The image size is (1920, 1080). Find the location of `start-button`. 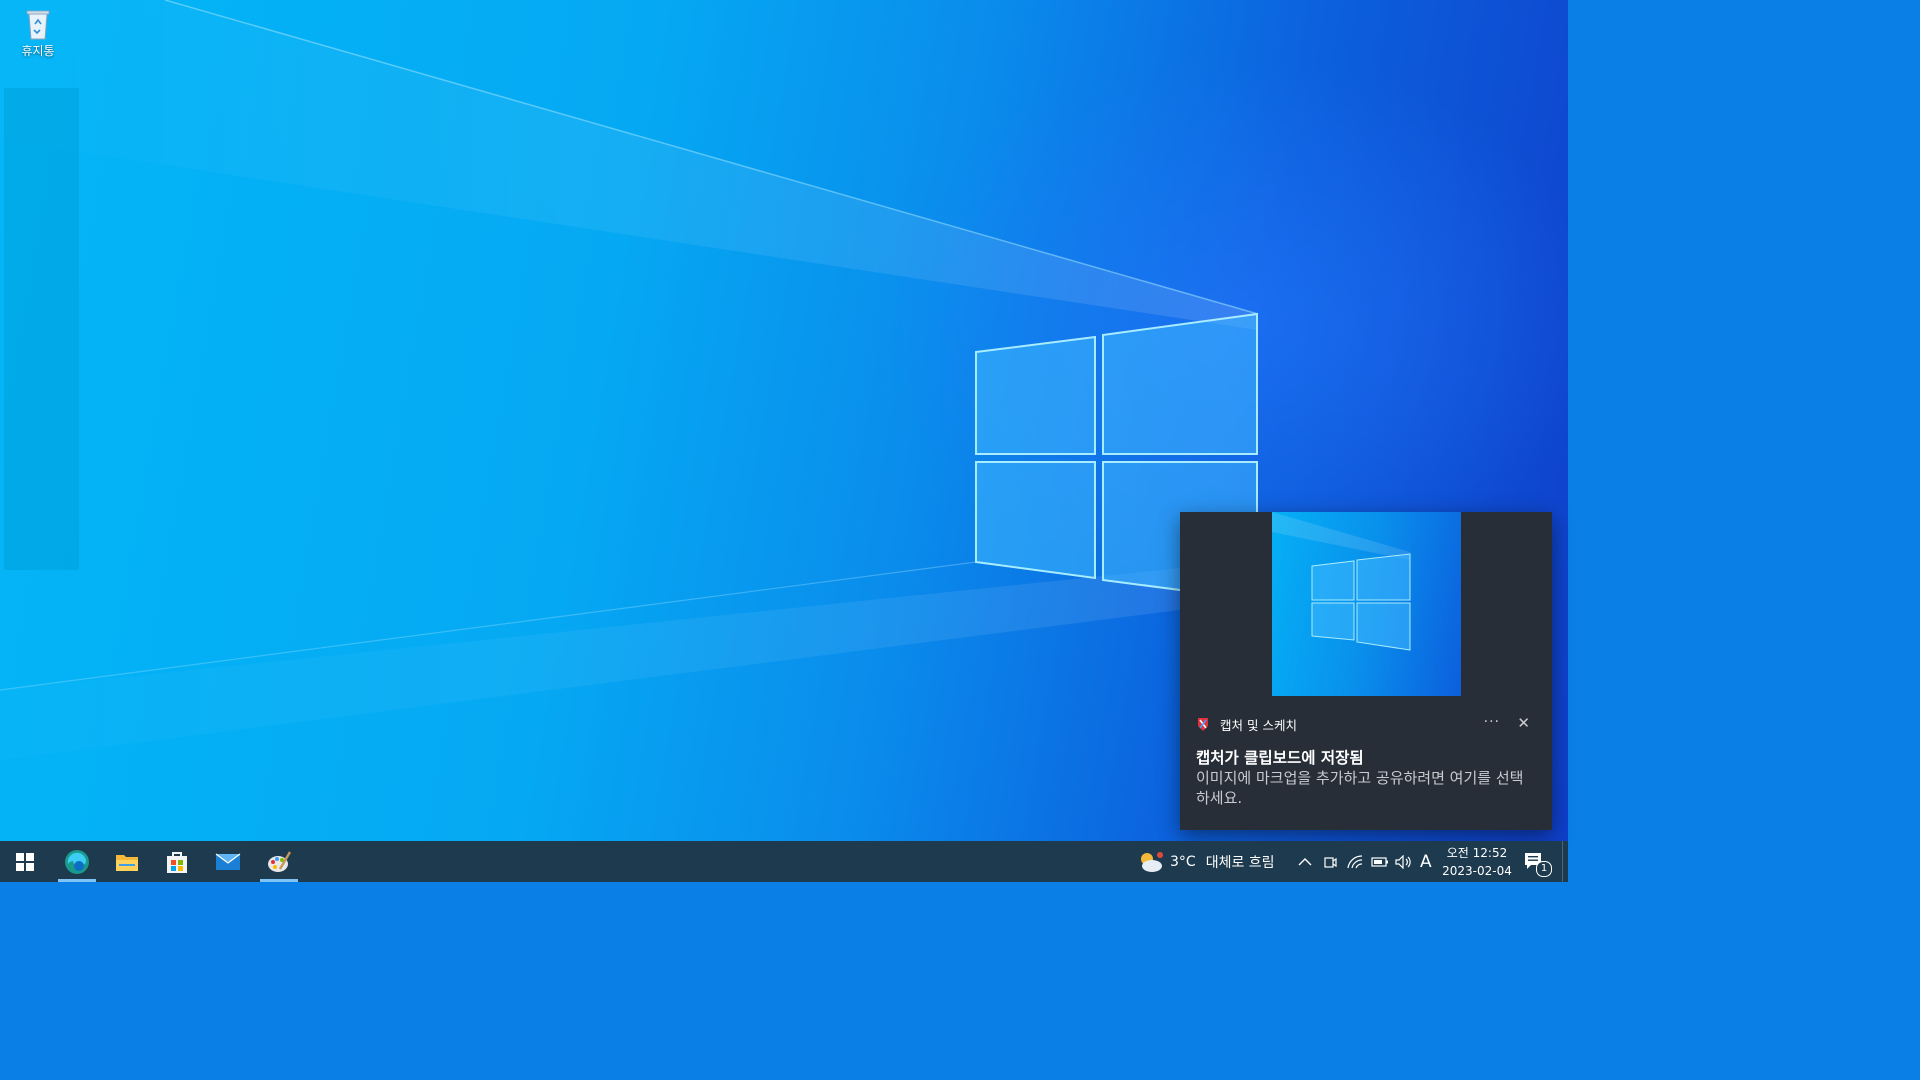

start-button is located at coordinates (25, 861).